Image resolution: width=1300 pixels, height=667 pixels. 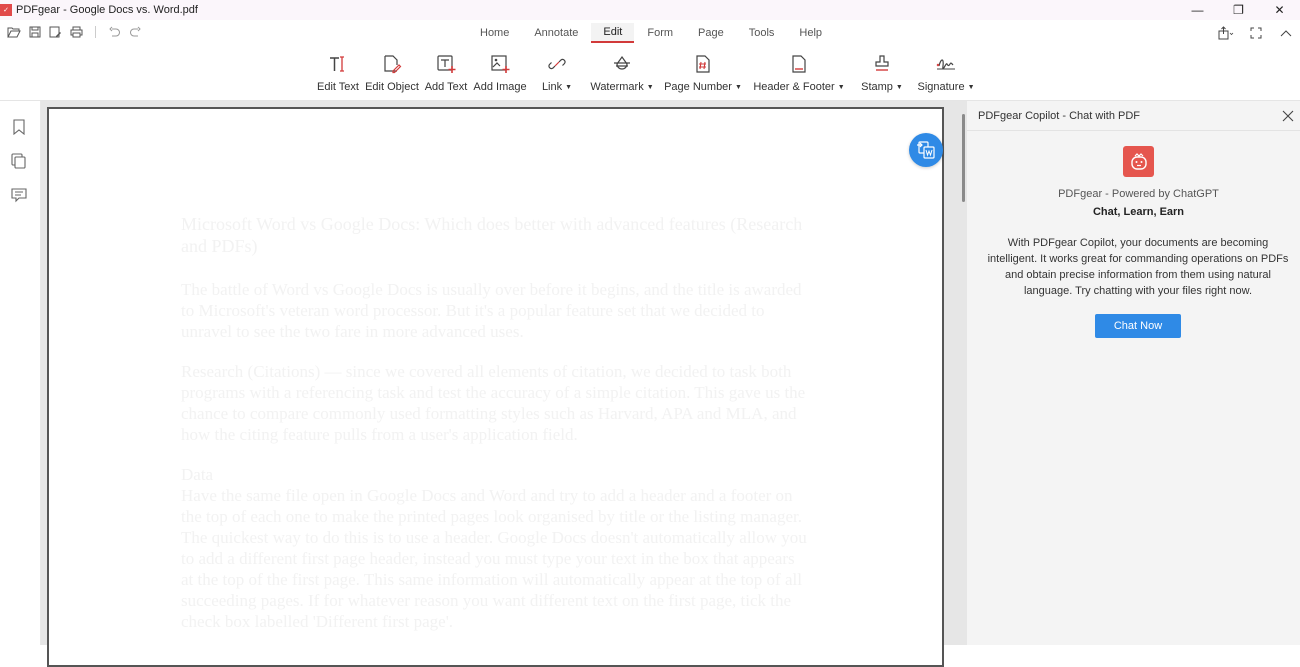 I want to click on header-footer-icon, so click(x=799, y=64).